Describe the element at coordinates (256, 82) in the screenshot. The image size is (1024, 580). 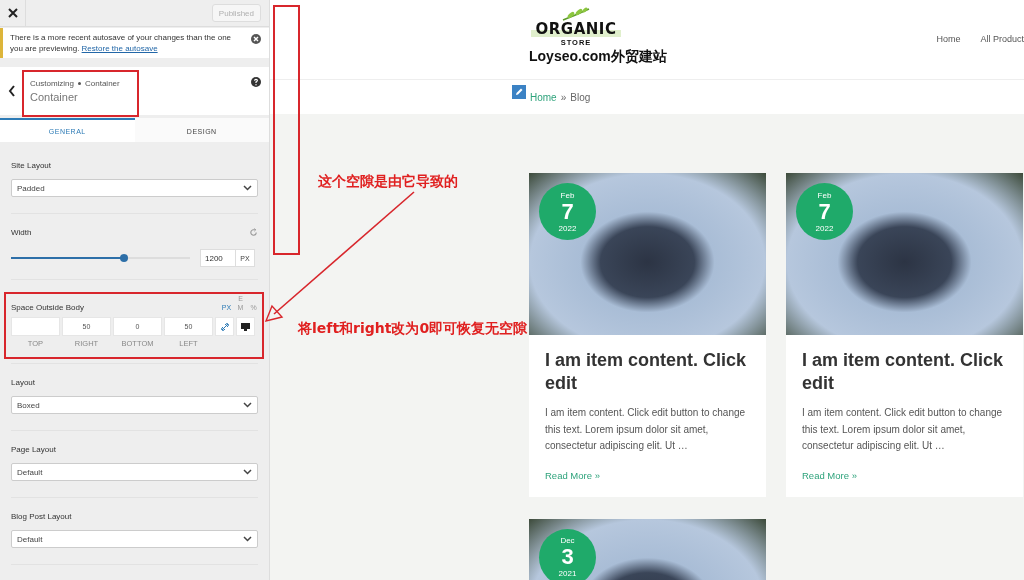
I see `help-icon` at that location.